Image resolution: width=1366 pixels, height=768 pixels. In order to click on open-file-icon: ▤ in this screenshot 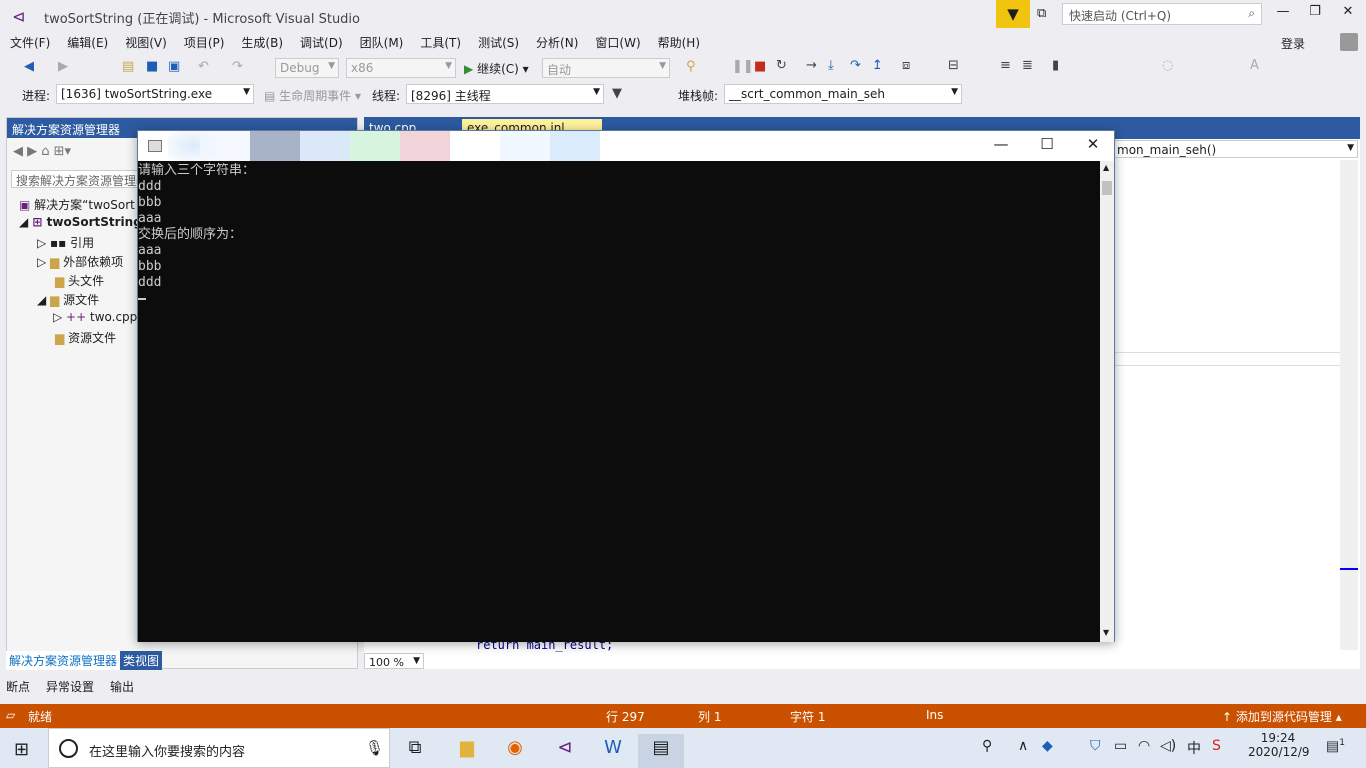, I will do `click(128, 66)`.